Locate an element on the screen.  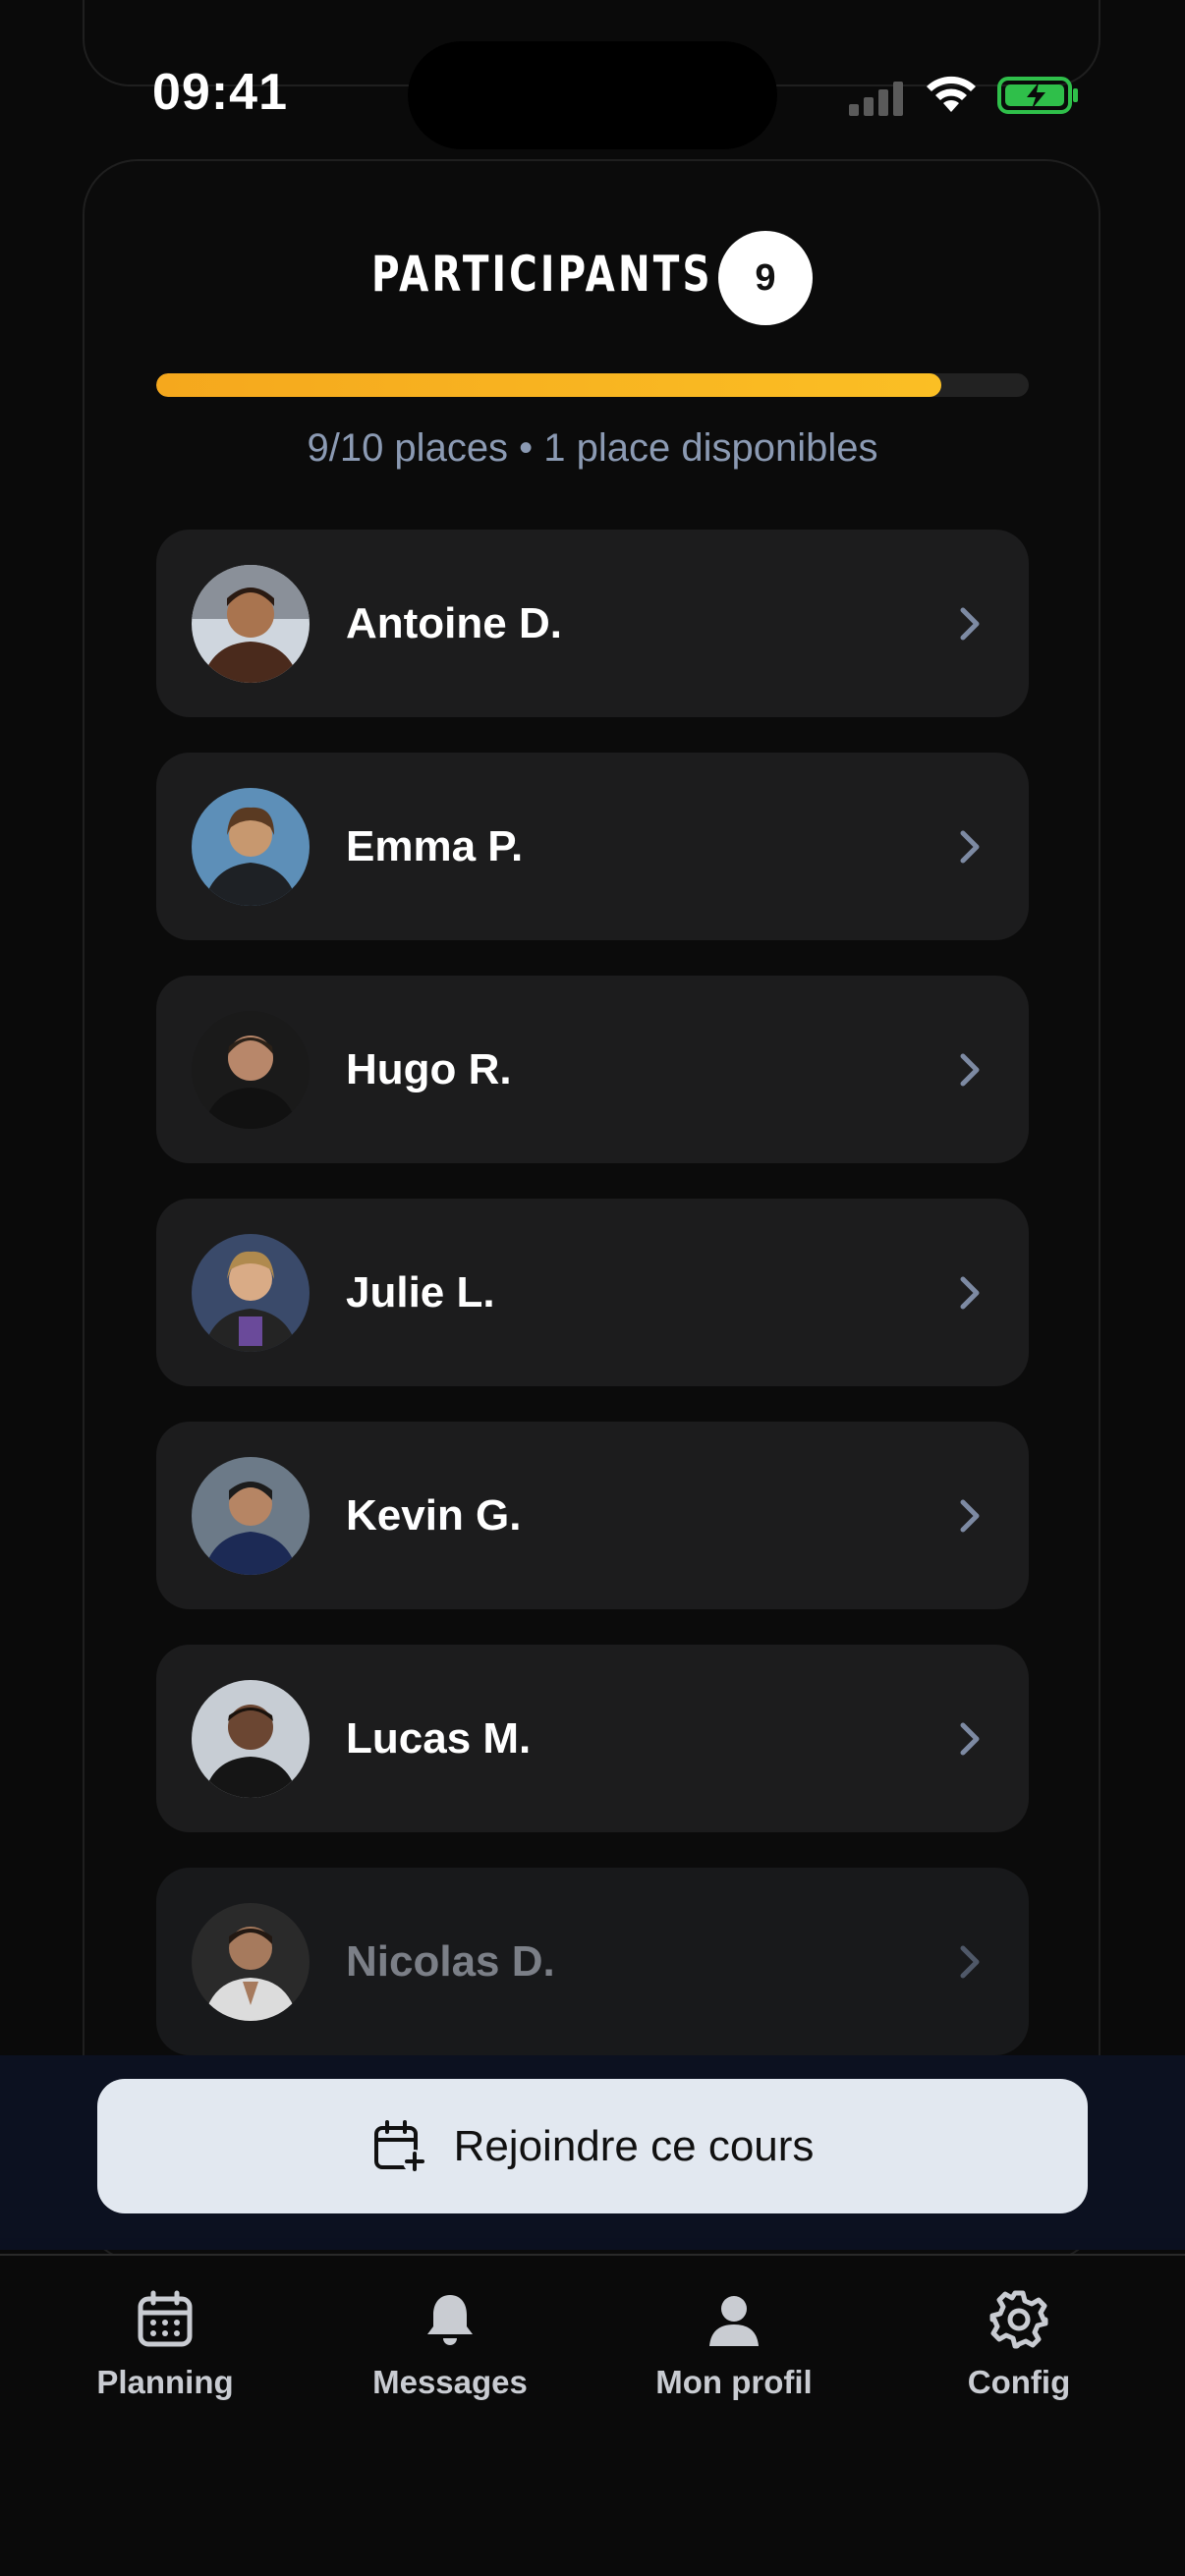
person-icon is located at coordinates (734, 2321).